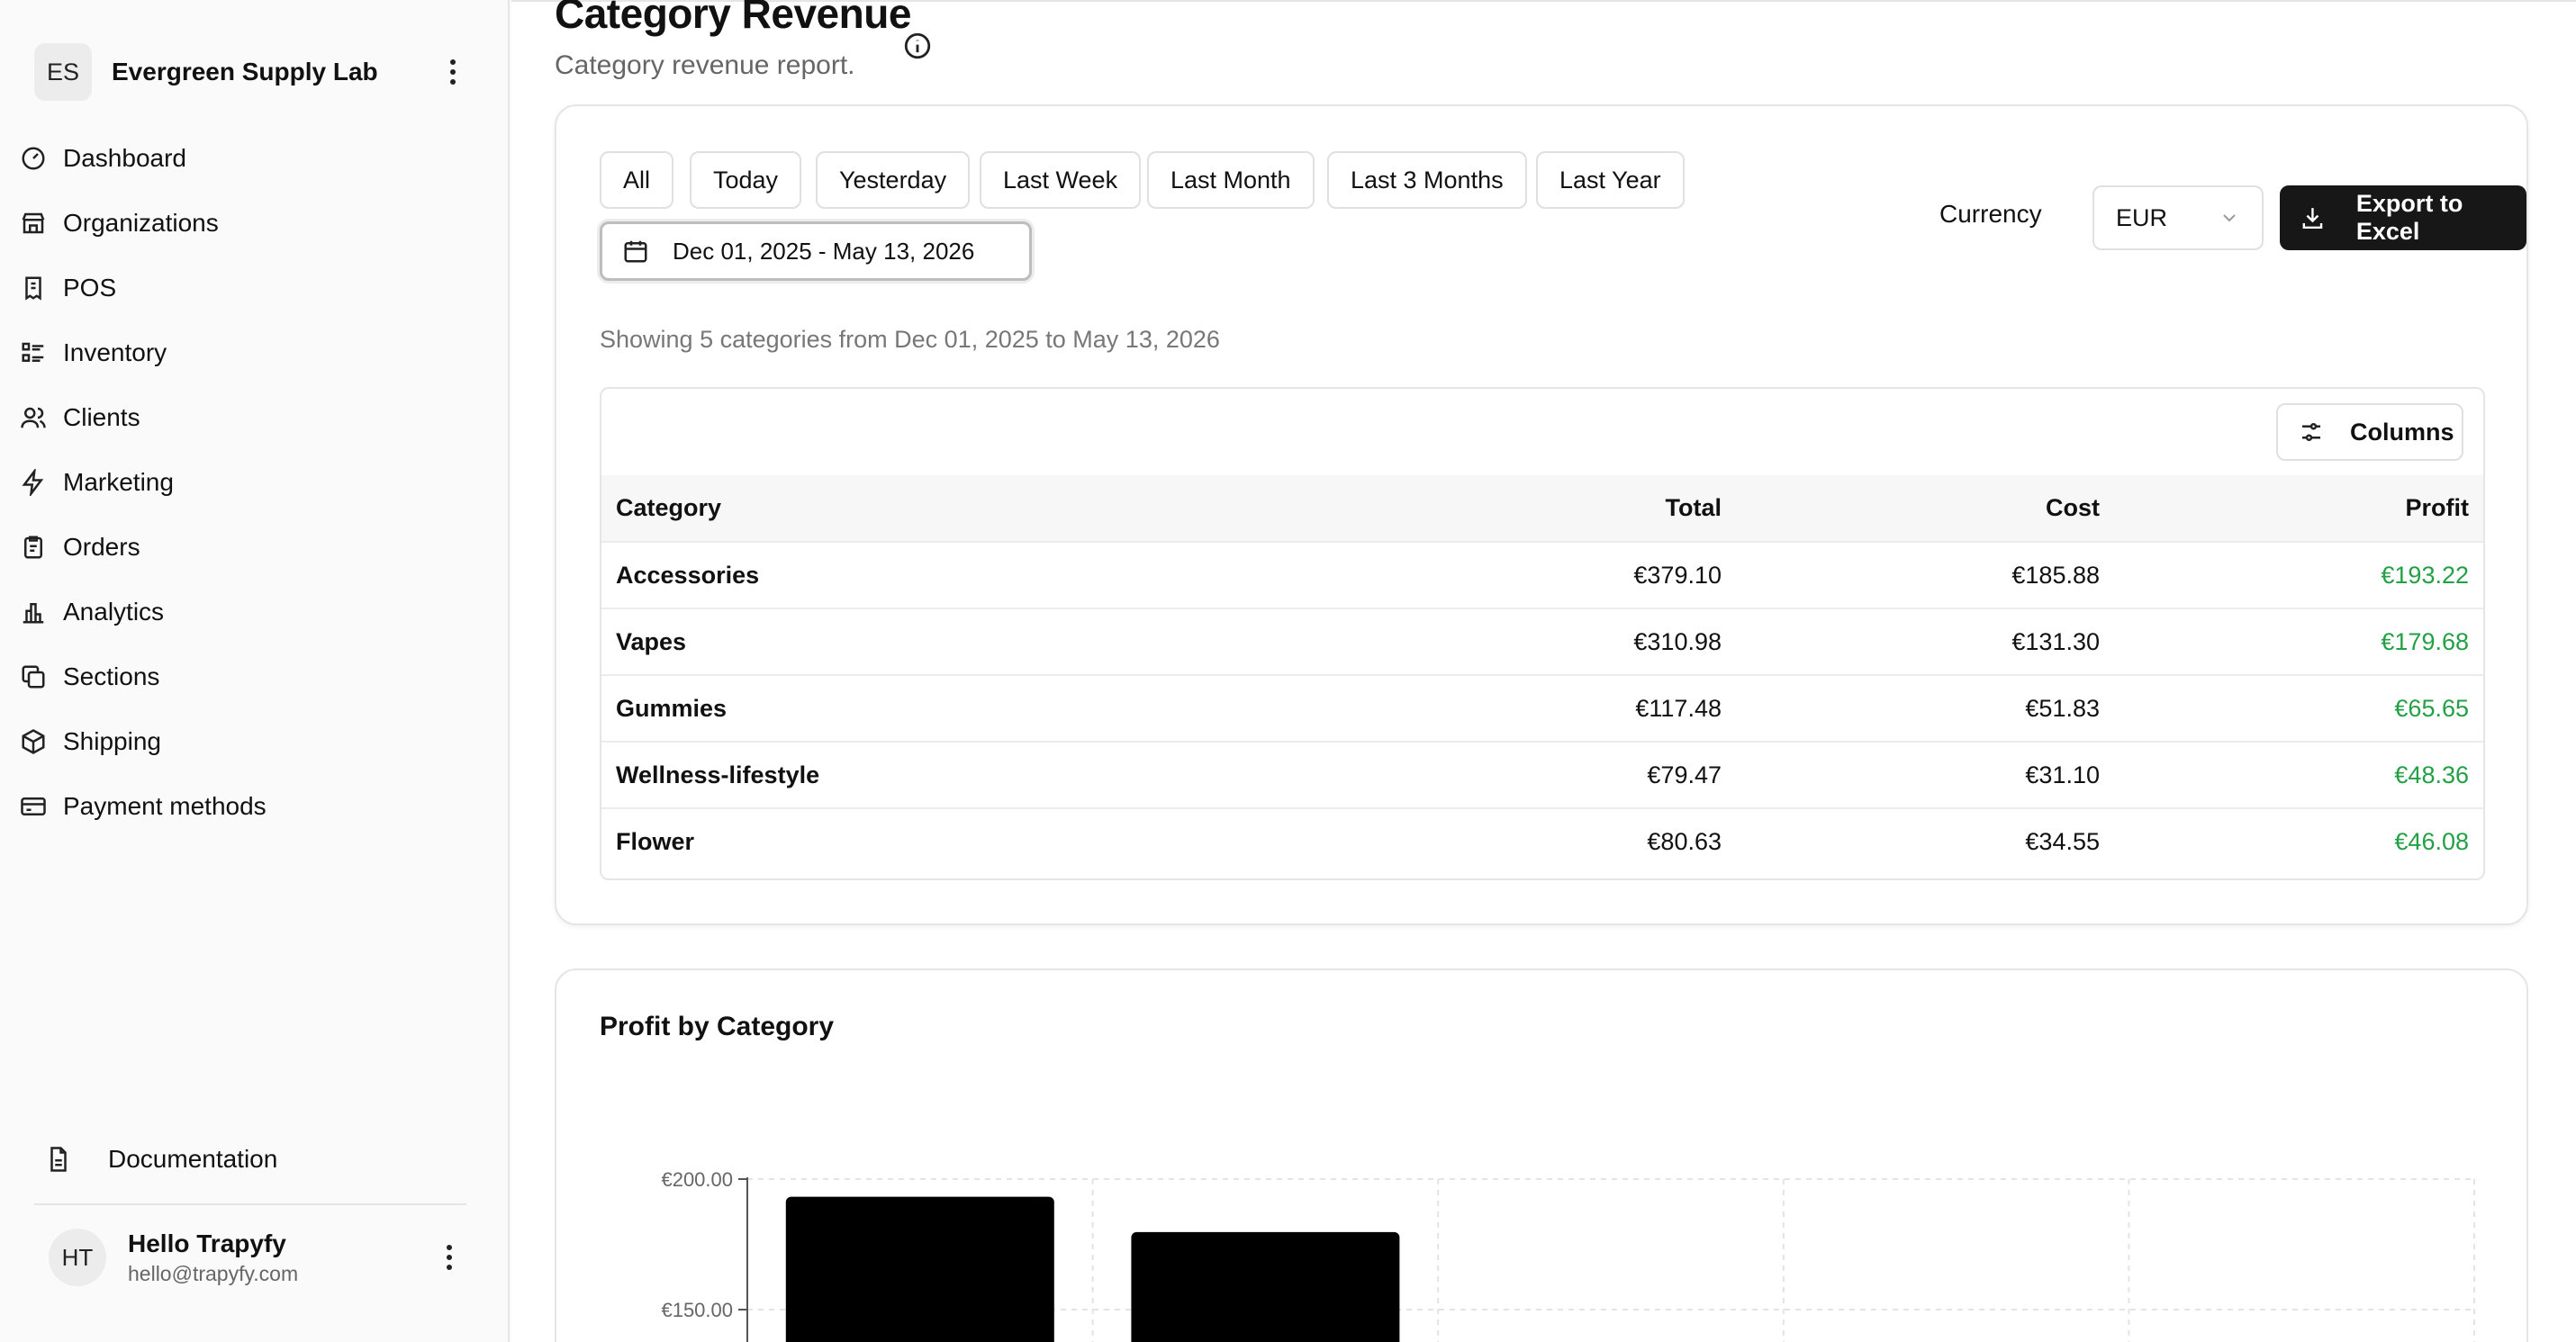 This screenshot has height=1342, width=2576. I want to click on sidebar-item-label: Marketing, so click(118, 482).